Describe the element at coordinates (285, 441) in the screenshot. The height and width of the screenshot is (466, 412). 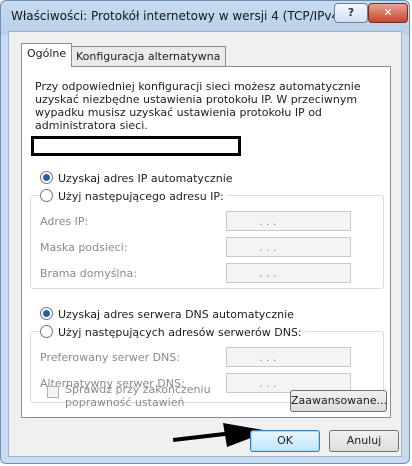
I see `ok-button: OK` at that location.